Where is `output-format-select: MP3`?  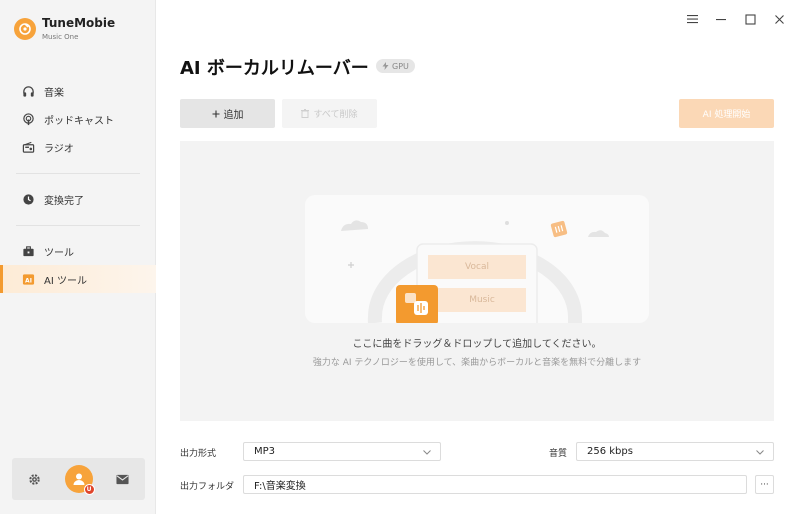
output-format-select: MP3 is located at coordinates (342, 451).